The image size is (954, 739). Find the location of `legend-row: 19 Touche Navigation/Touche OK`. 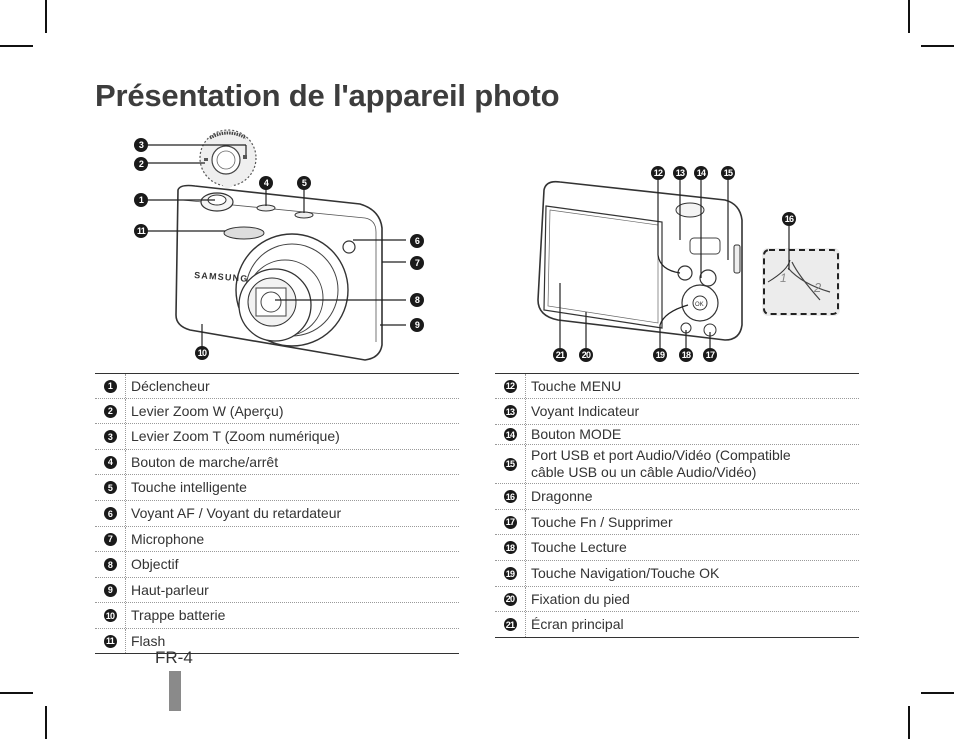

legend-row: 19 Touche Navigation/Touche OK is located at coordinates (677, 574).